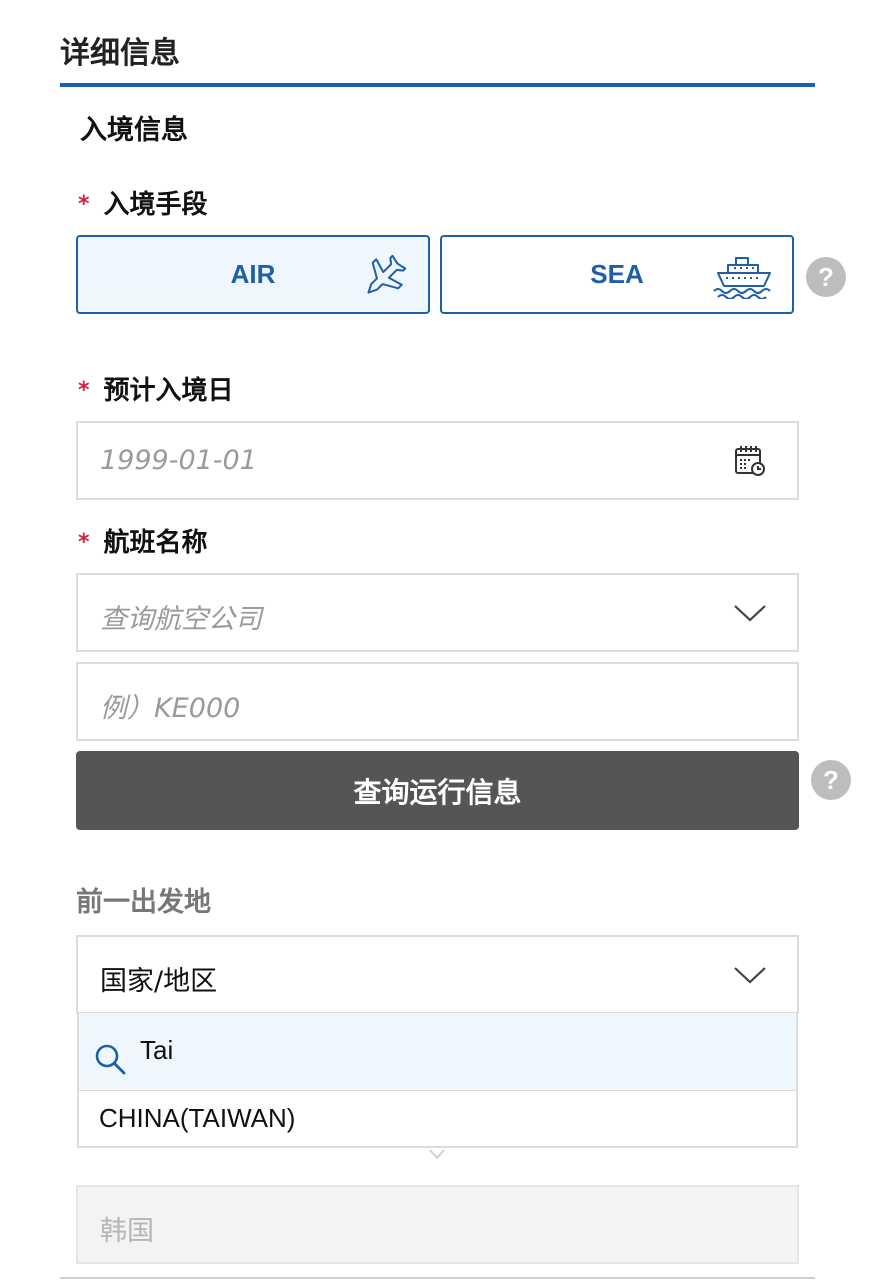  I want to click on airline-select: 查询航空公司, so click(437, 612).